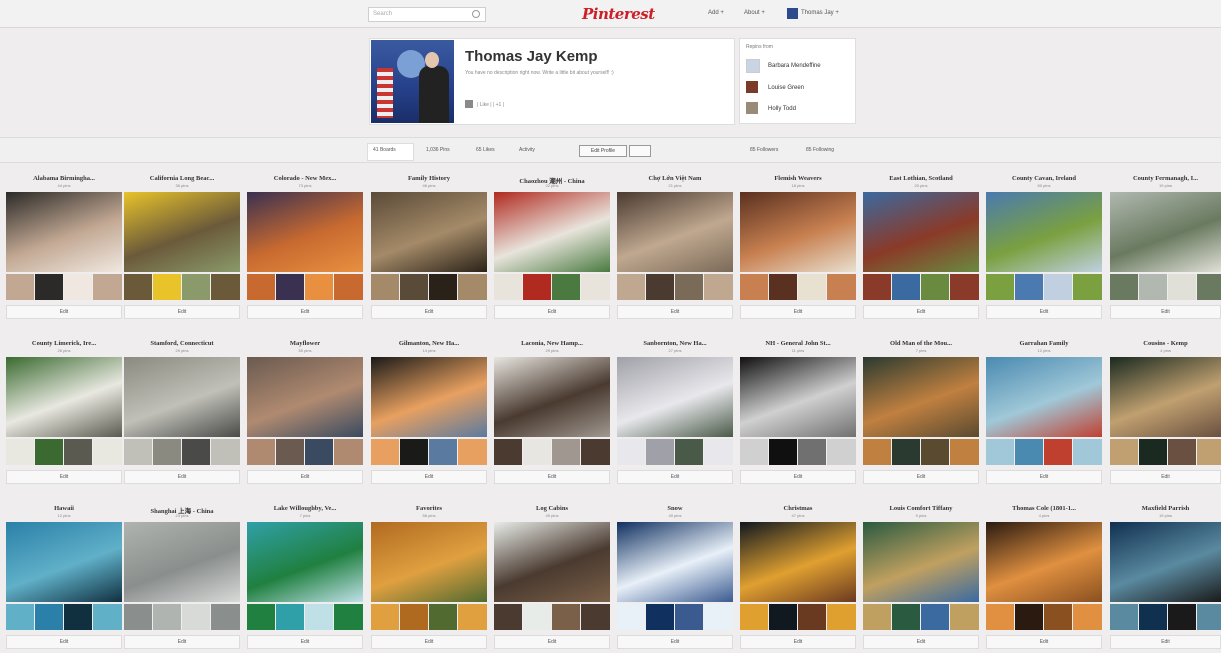 This screenshot has width=1221, height=653. I want to click on board-card: County Cavan, Ireland 50 pins Edit, so click(1044, 249).